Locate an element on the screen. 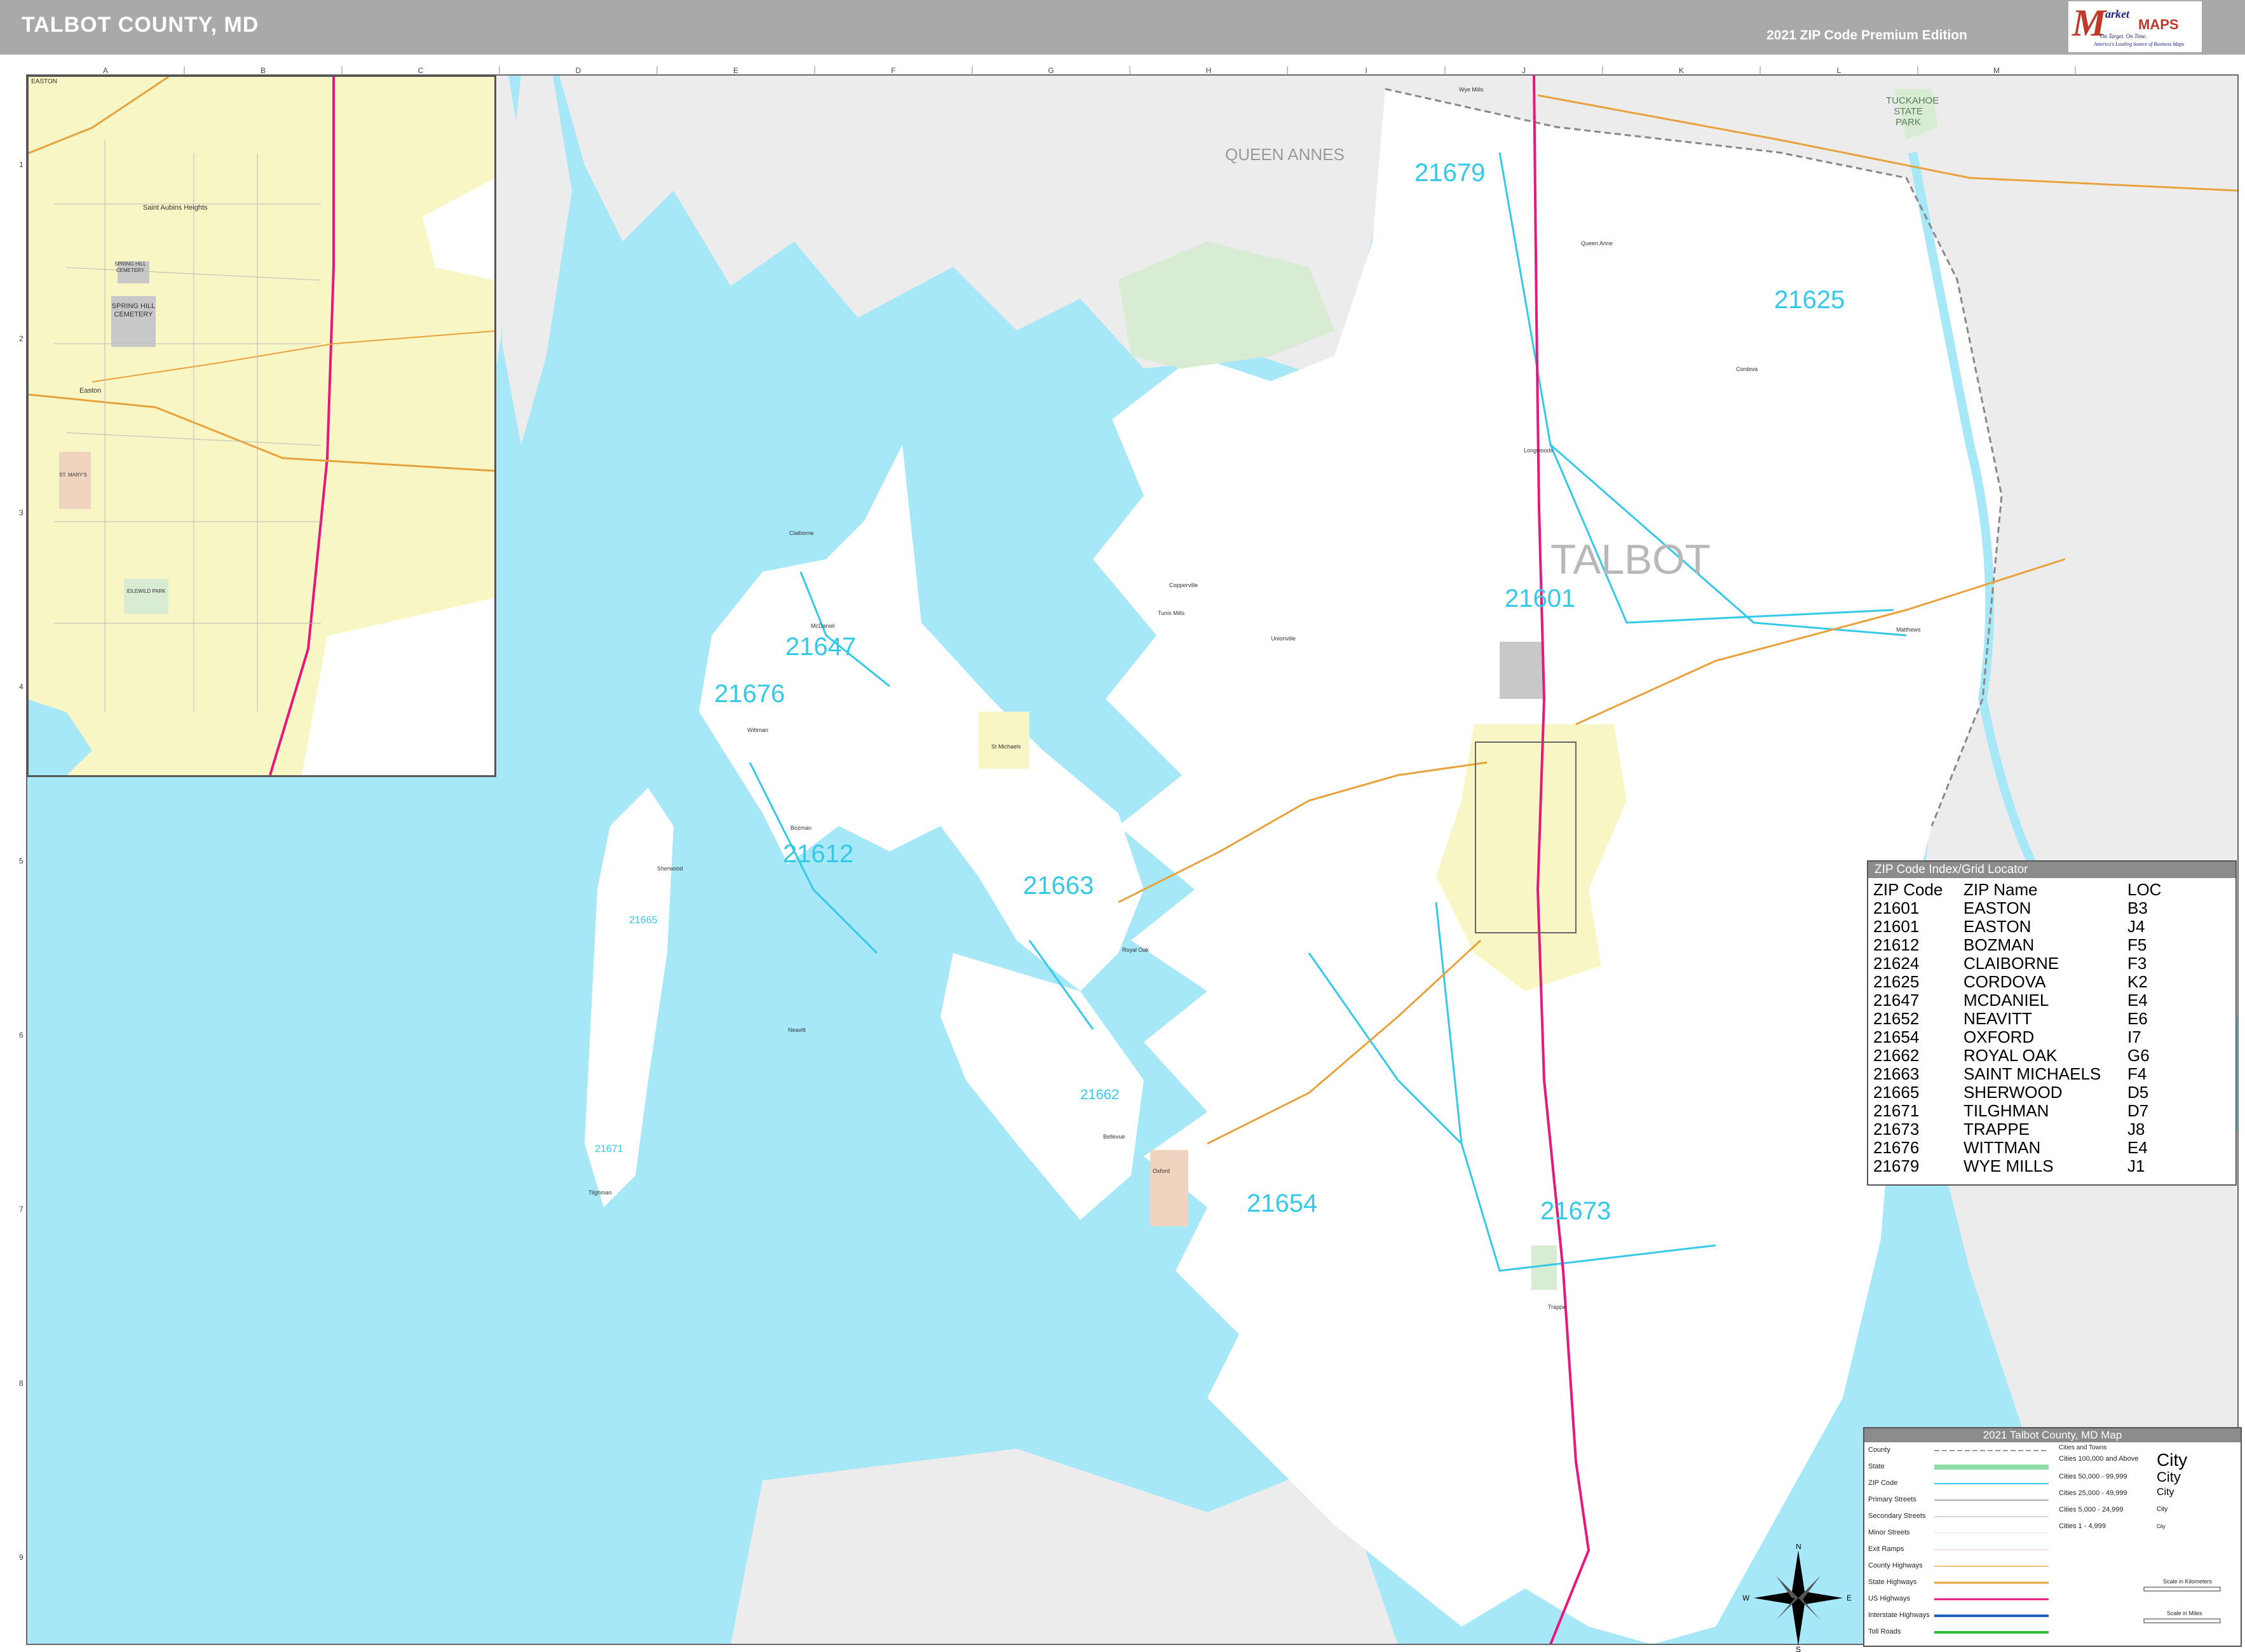  grid-letter-m: M is located at coordinates (1996, 70).